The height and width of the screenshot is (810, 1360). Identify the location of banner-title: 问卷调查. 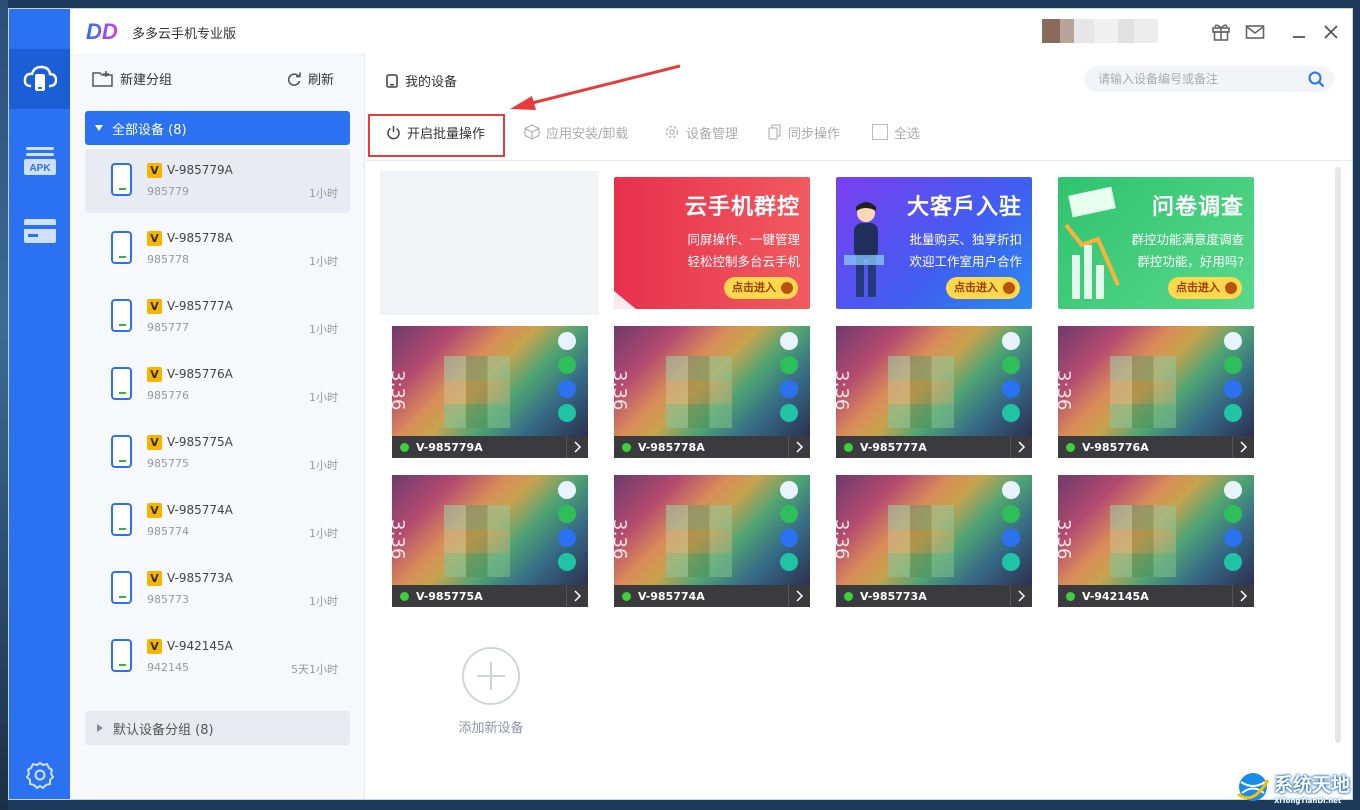
(1197, 207).